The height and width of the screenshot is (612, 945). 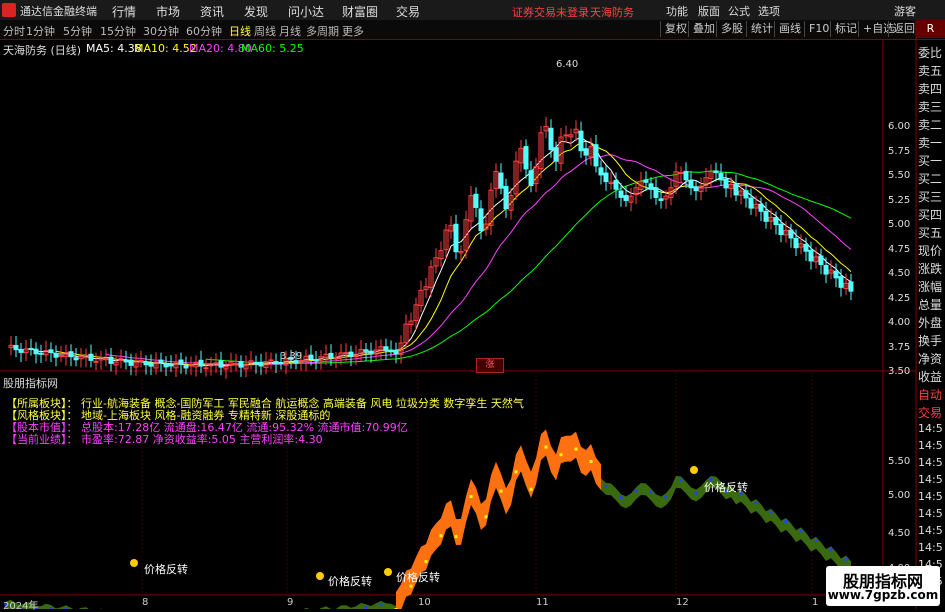 I want to click on date-tick: 8, so click(x=145, y=602).